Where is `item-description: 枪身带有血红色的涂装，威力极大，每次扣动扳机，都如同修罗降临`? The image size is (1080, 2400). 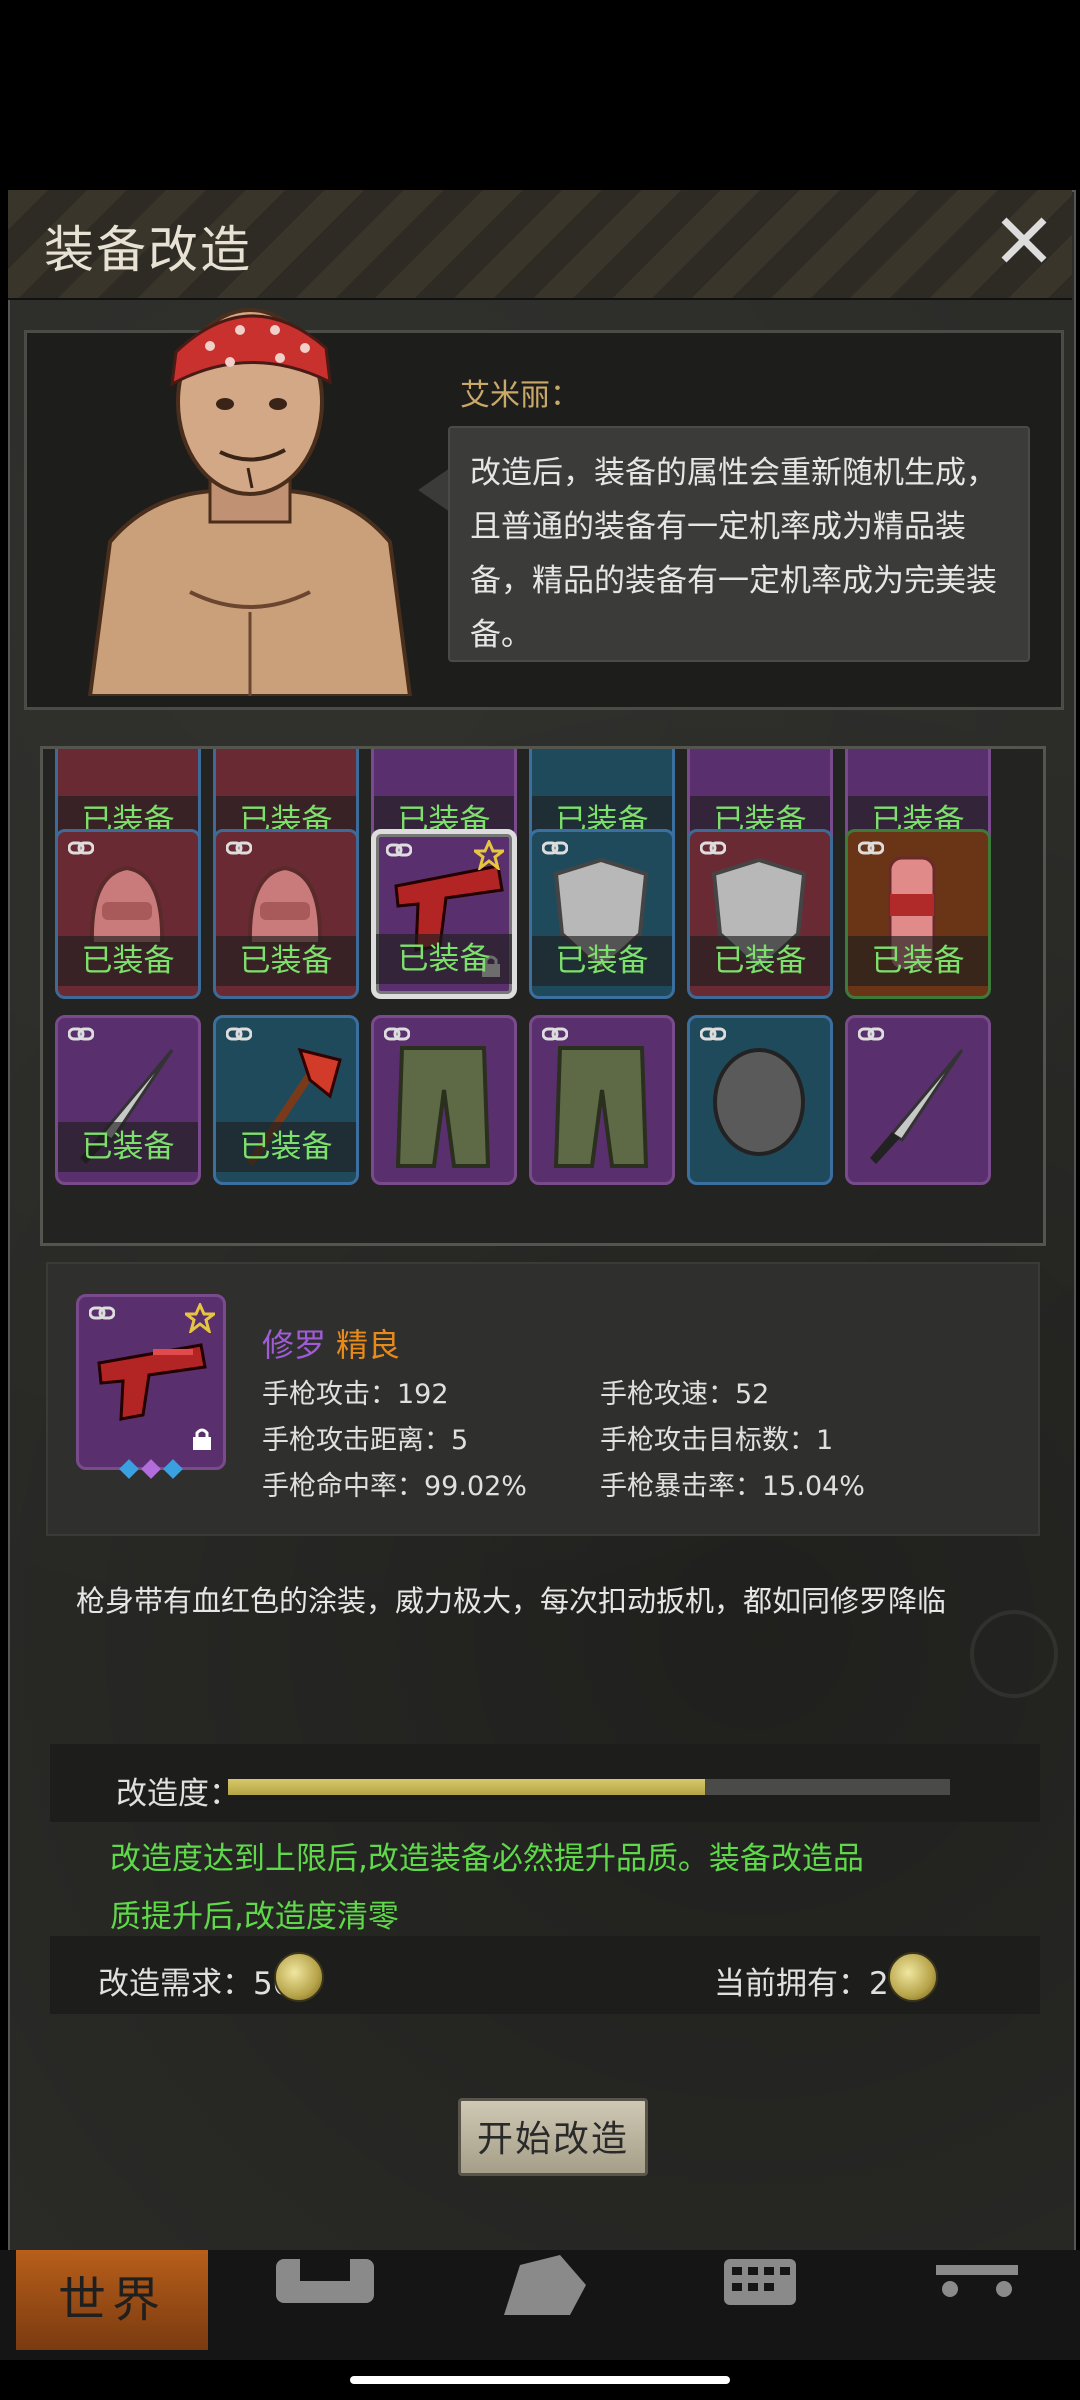 item-description: 枪身带有血红色的涂装，威力极大，每次扣动扳机，都如同修罗降临 is located at coordinates (511, 1601).